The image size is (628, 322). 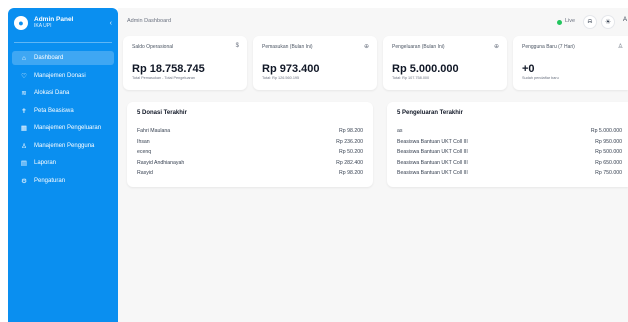 I want to click on user-avatar: A, so click(x=625, y=20).